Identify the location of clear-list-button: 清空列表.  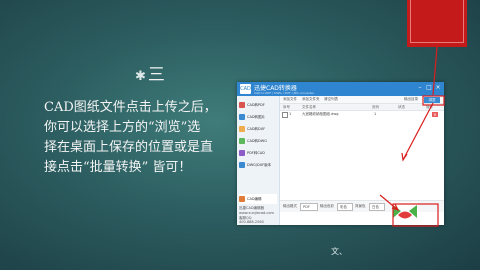
(331, 99).